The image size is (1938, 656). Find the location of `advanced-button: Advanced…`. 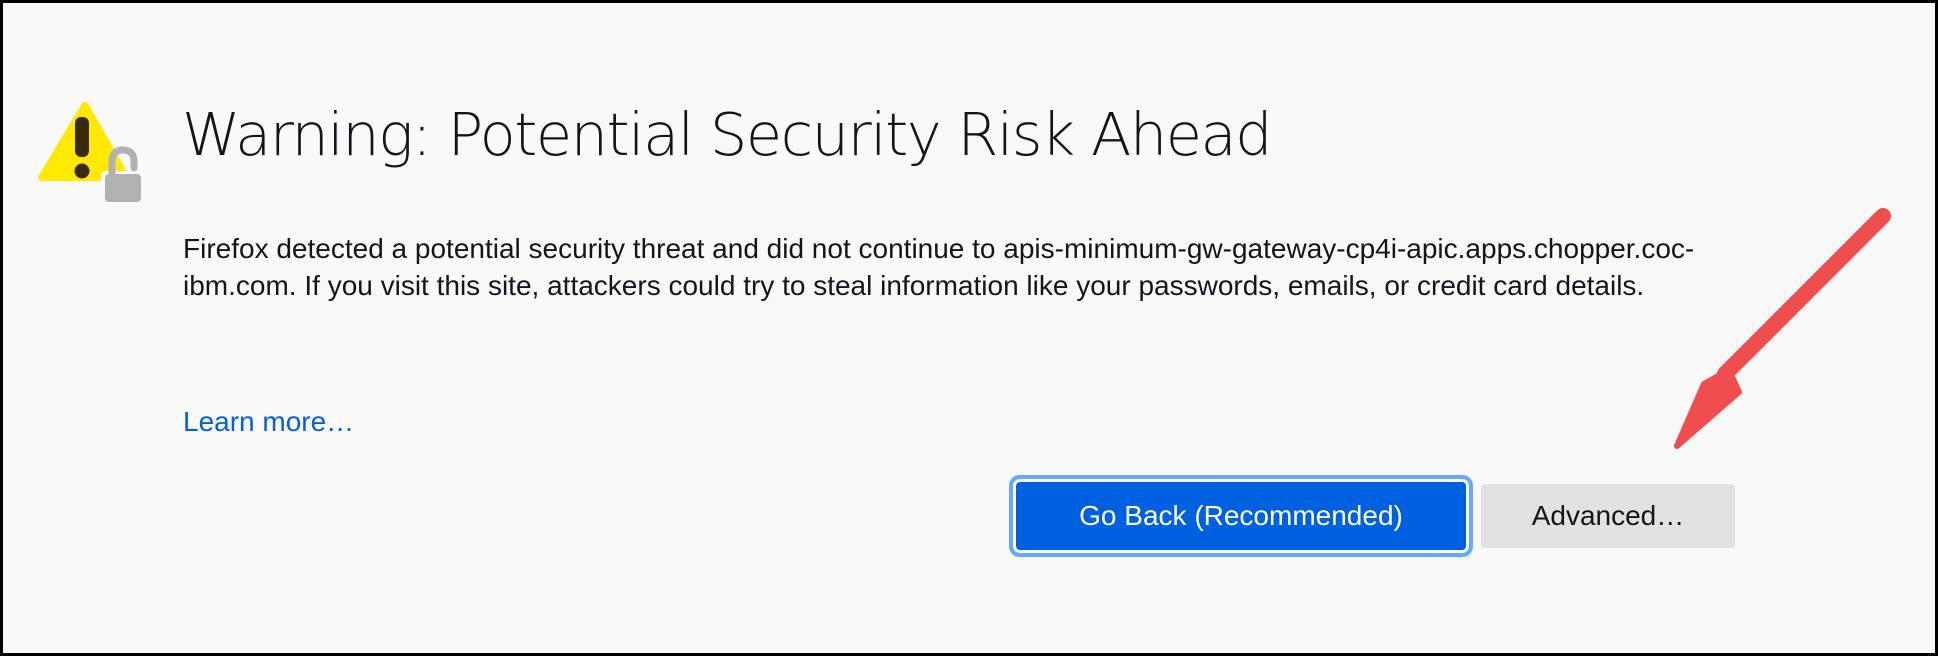

advanced-button: Advanced… is located at coordinates (1608, 516).